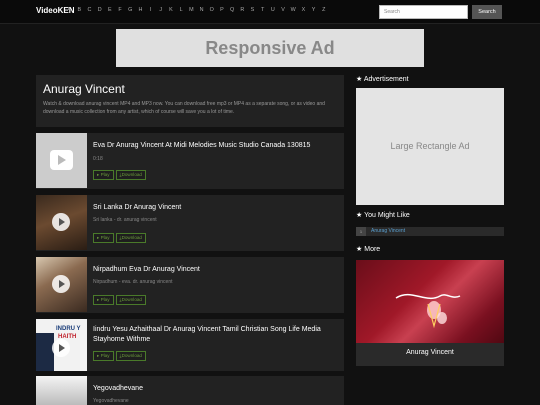 This screenshot has width=540, height=405. Describe the element at coordinates (430, 146) in the screenshot. I see `large-rectangle-ad: Large Rectangle Ad` at that location.